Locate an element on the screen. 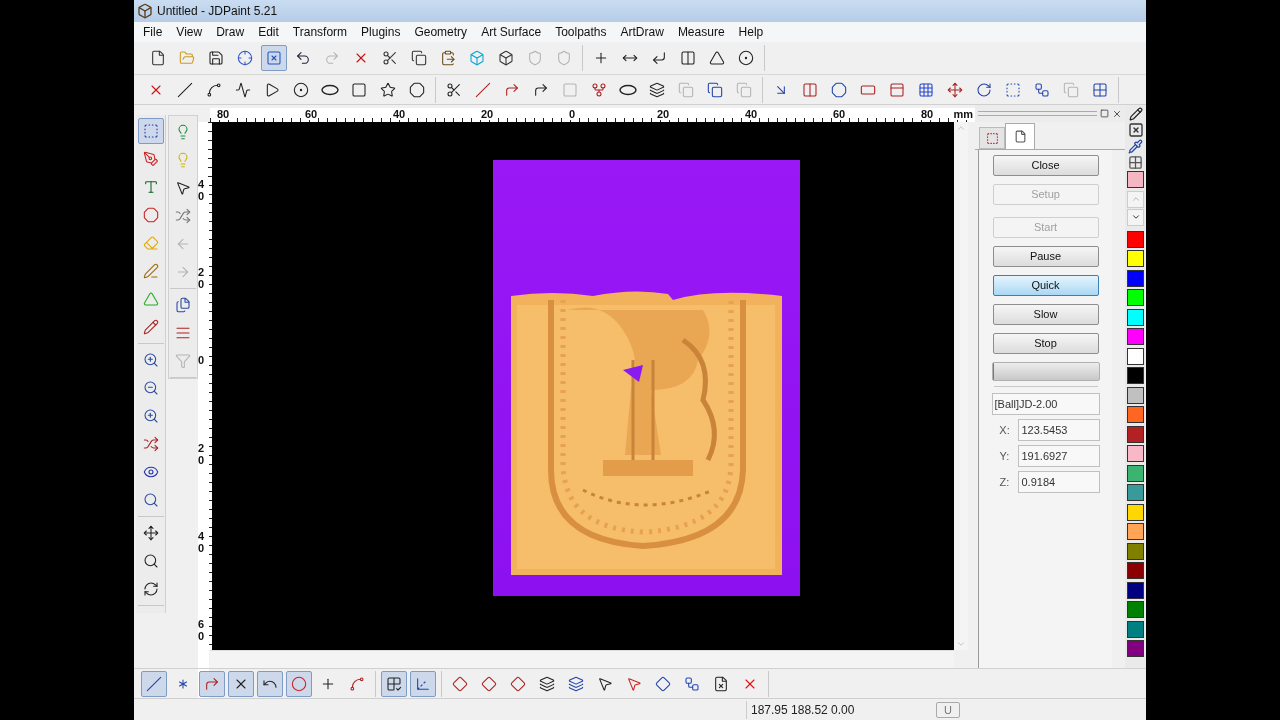  coordinate-label: X: is located at coordinates (1004, 430).